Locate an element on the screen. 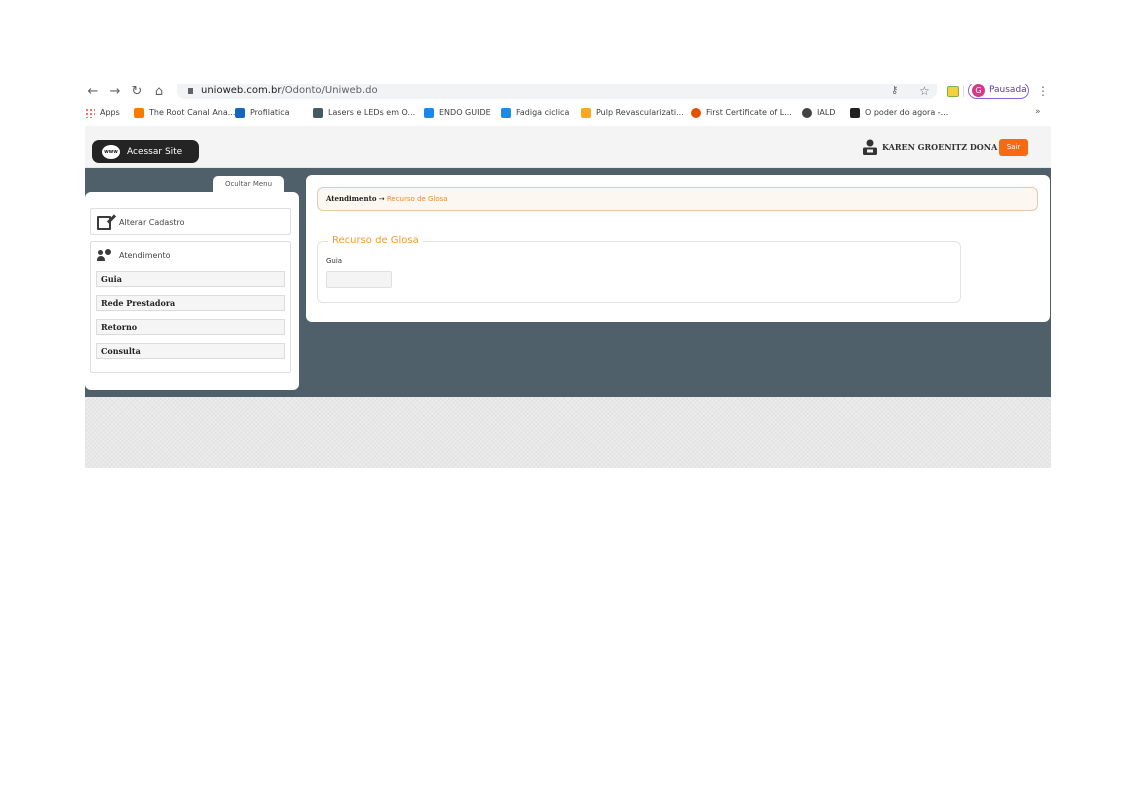 The width and height of the screenshot is (1122, 793). site-favicon-icon is located at coordinates (240, 112).